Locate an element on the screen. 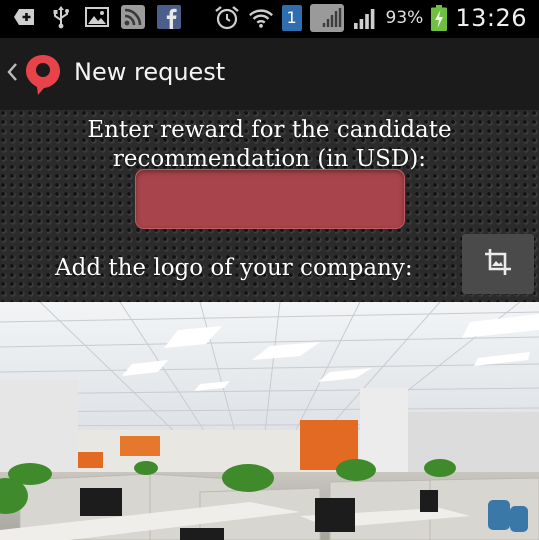 The image size is (539, 540). app-logo-icon is located at coordinates (43, 77).